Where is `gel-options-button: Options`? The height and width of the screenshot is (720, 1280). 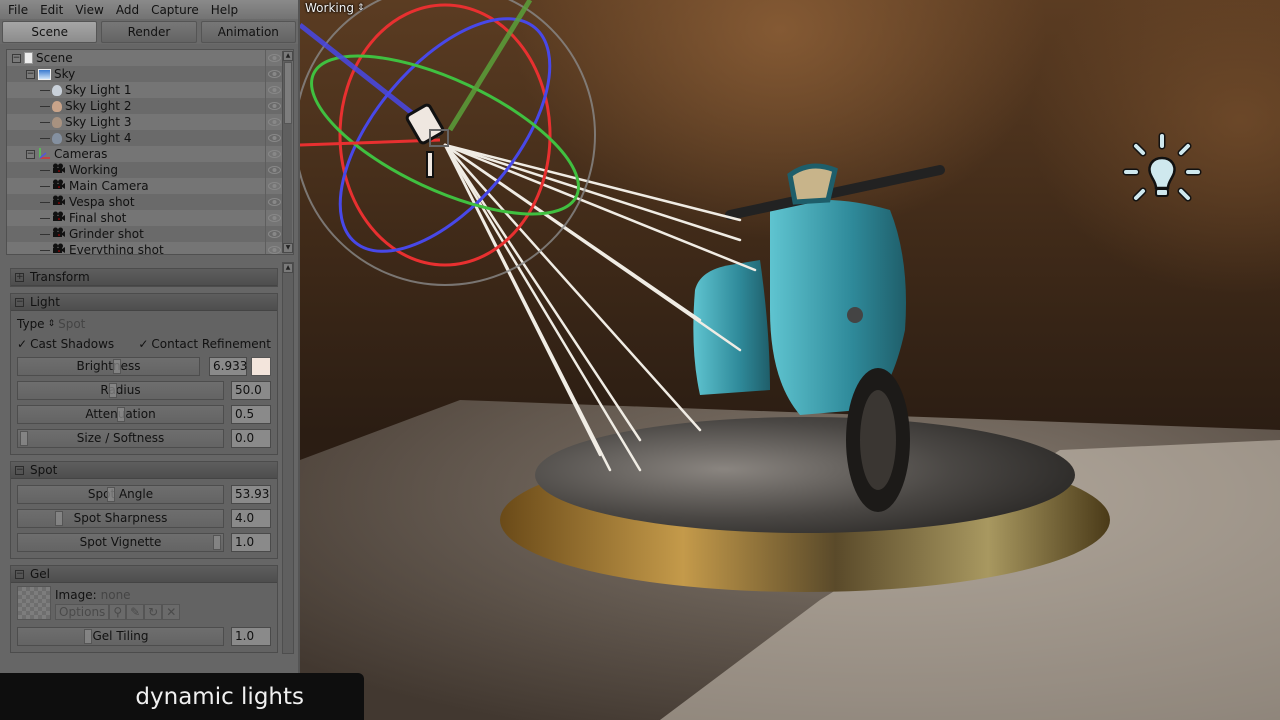
gel-options-button: Options is located at coordinates (82, 612).